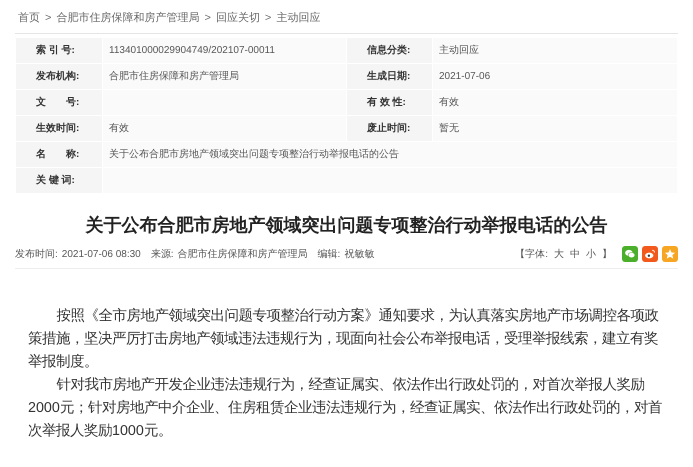 The width and height of the screenshot is (693, 467). What do you see at coordinates (389, 51) in the screenshot?
I see `field-label: 信息分类:` at bounding box center [389, 51].